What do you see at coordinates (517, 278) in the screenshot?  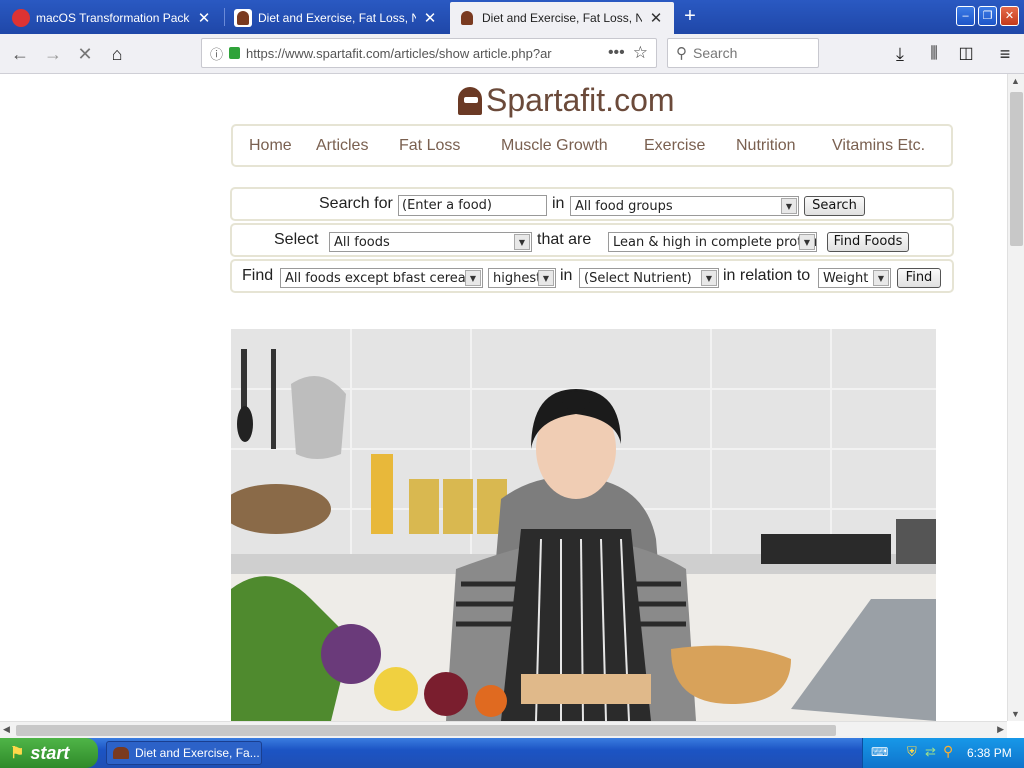 I see `select-value: highest` at bounding box center [517, 278].